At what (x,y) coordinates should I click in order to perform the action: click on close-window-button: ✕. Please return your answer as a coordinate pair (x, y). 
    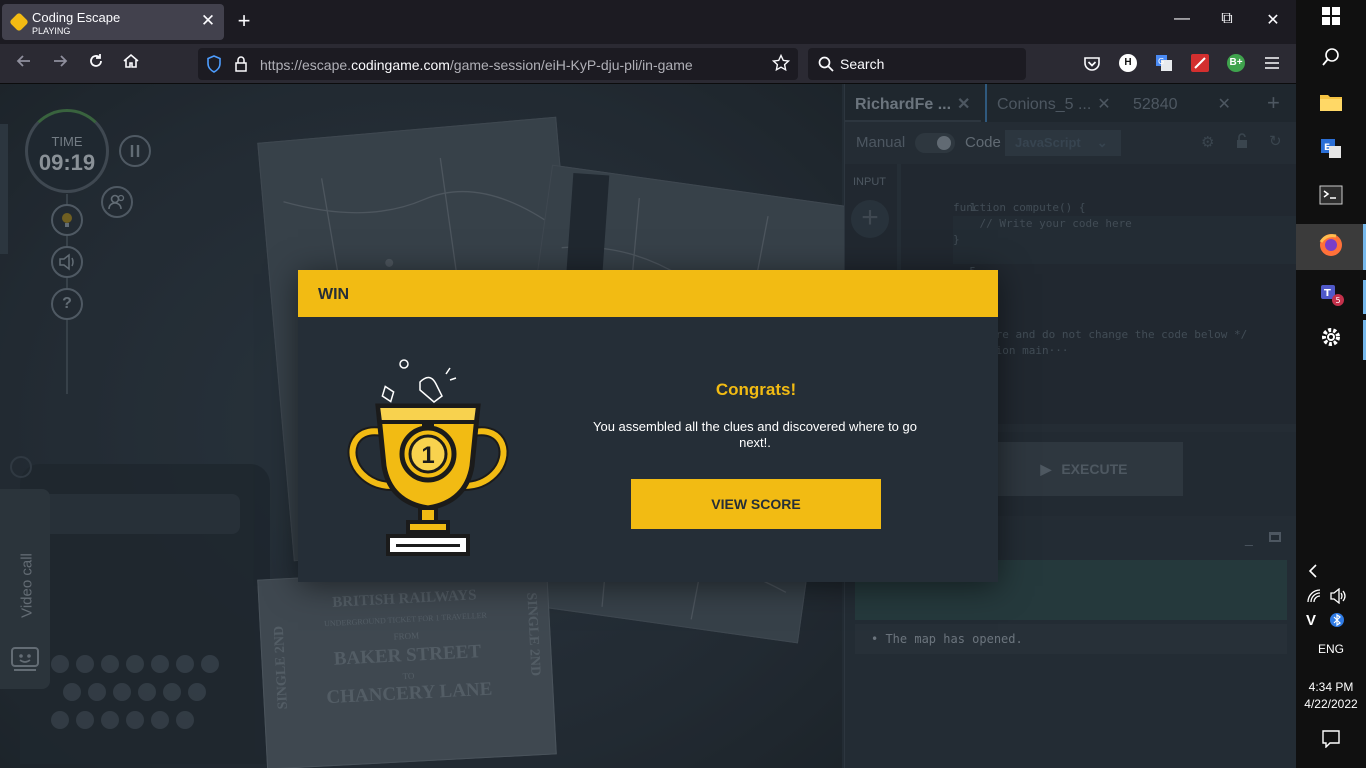
    Looking at the image, I should click on (1273, 20).